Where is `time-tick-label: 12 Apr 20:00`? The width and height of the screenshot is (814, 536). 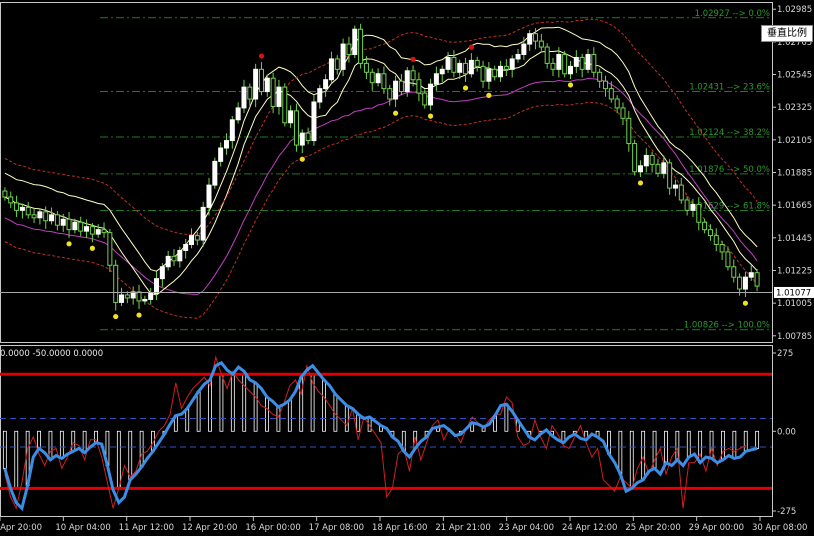
time-tick-label: 12 Apr 20:00 is located at coordinates (209, 528).